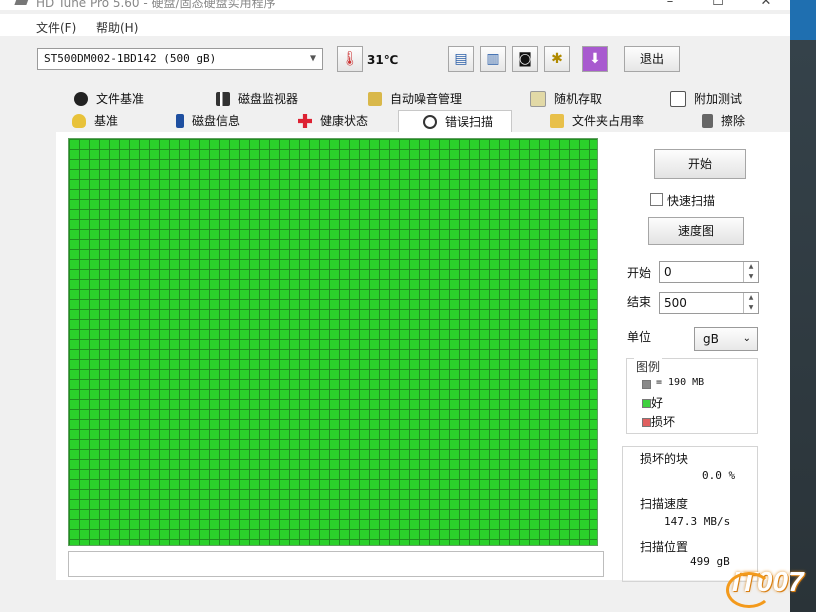 The image size is (816, 612). What do you see at coordinates (646, 422) in the screenshot?
I see `legend-bad-swatch` at bounding box center [646, 422].